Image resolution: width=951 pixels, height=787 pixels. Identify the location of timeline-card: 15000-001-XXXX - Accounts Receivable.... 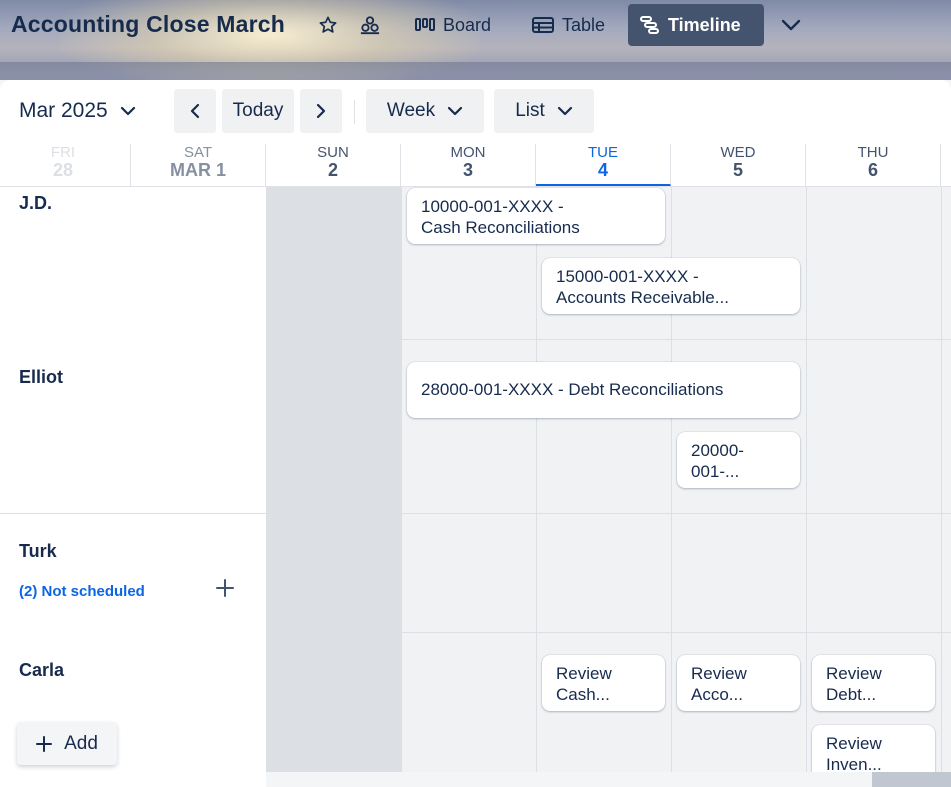
(671, 286).